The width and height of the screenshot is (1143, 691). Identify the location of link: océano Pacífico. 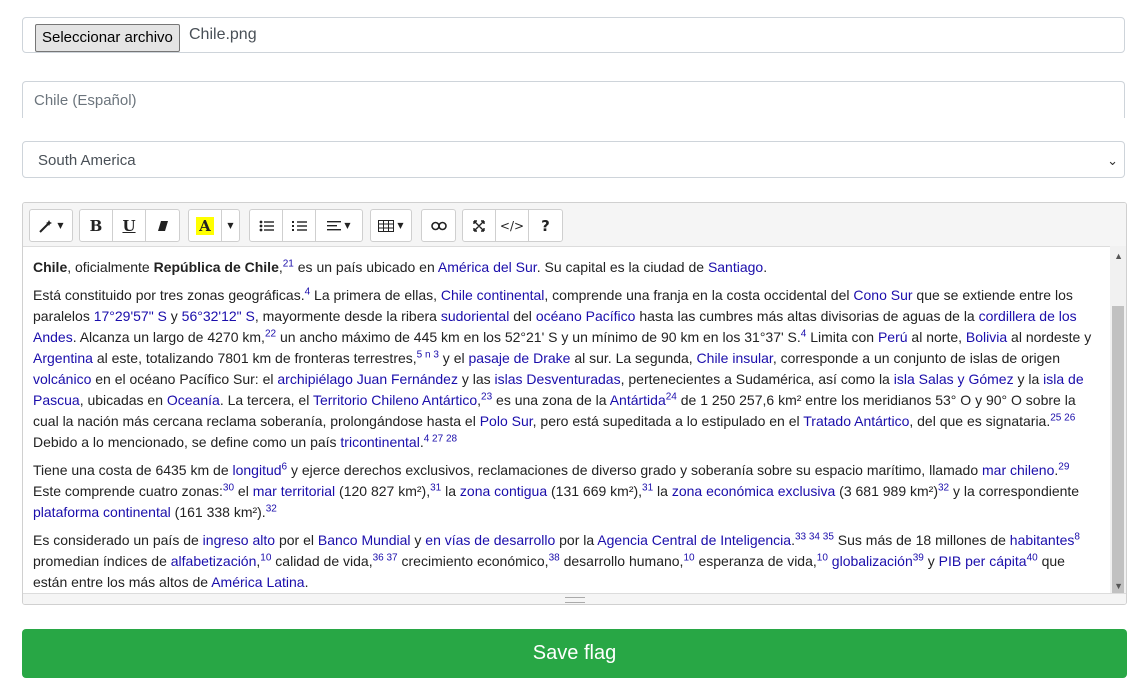
(586, 316).